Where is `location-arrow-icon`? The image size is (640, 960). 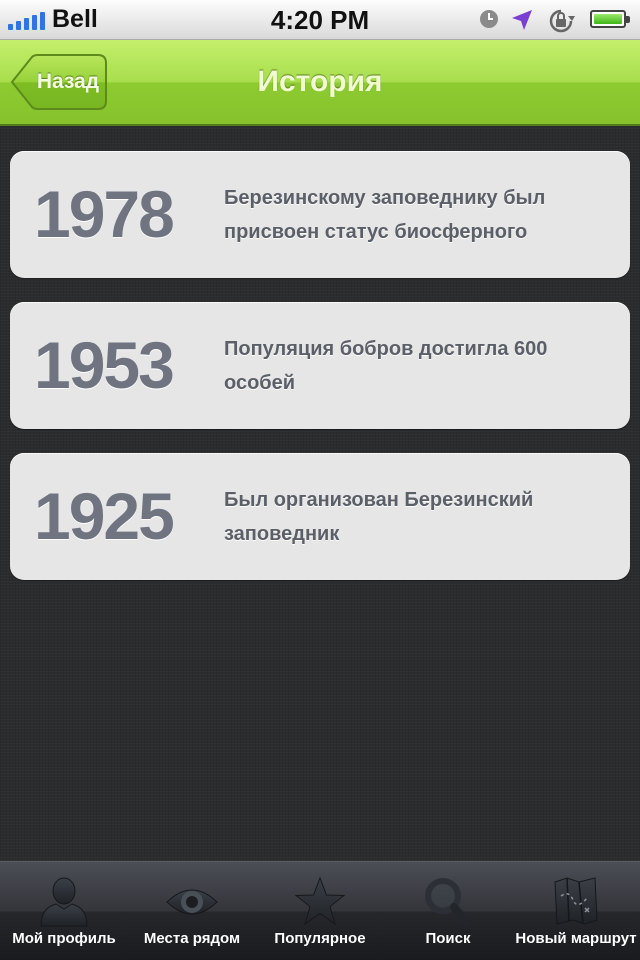 location-arrow-icon is located at coordinates (522, 20).